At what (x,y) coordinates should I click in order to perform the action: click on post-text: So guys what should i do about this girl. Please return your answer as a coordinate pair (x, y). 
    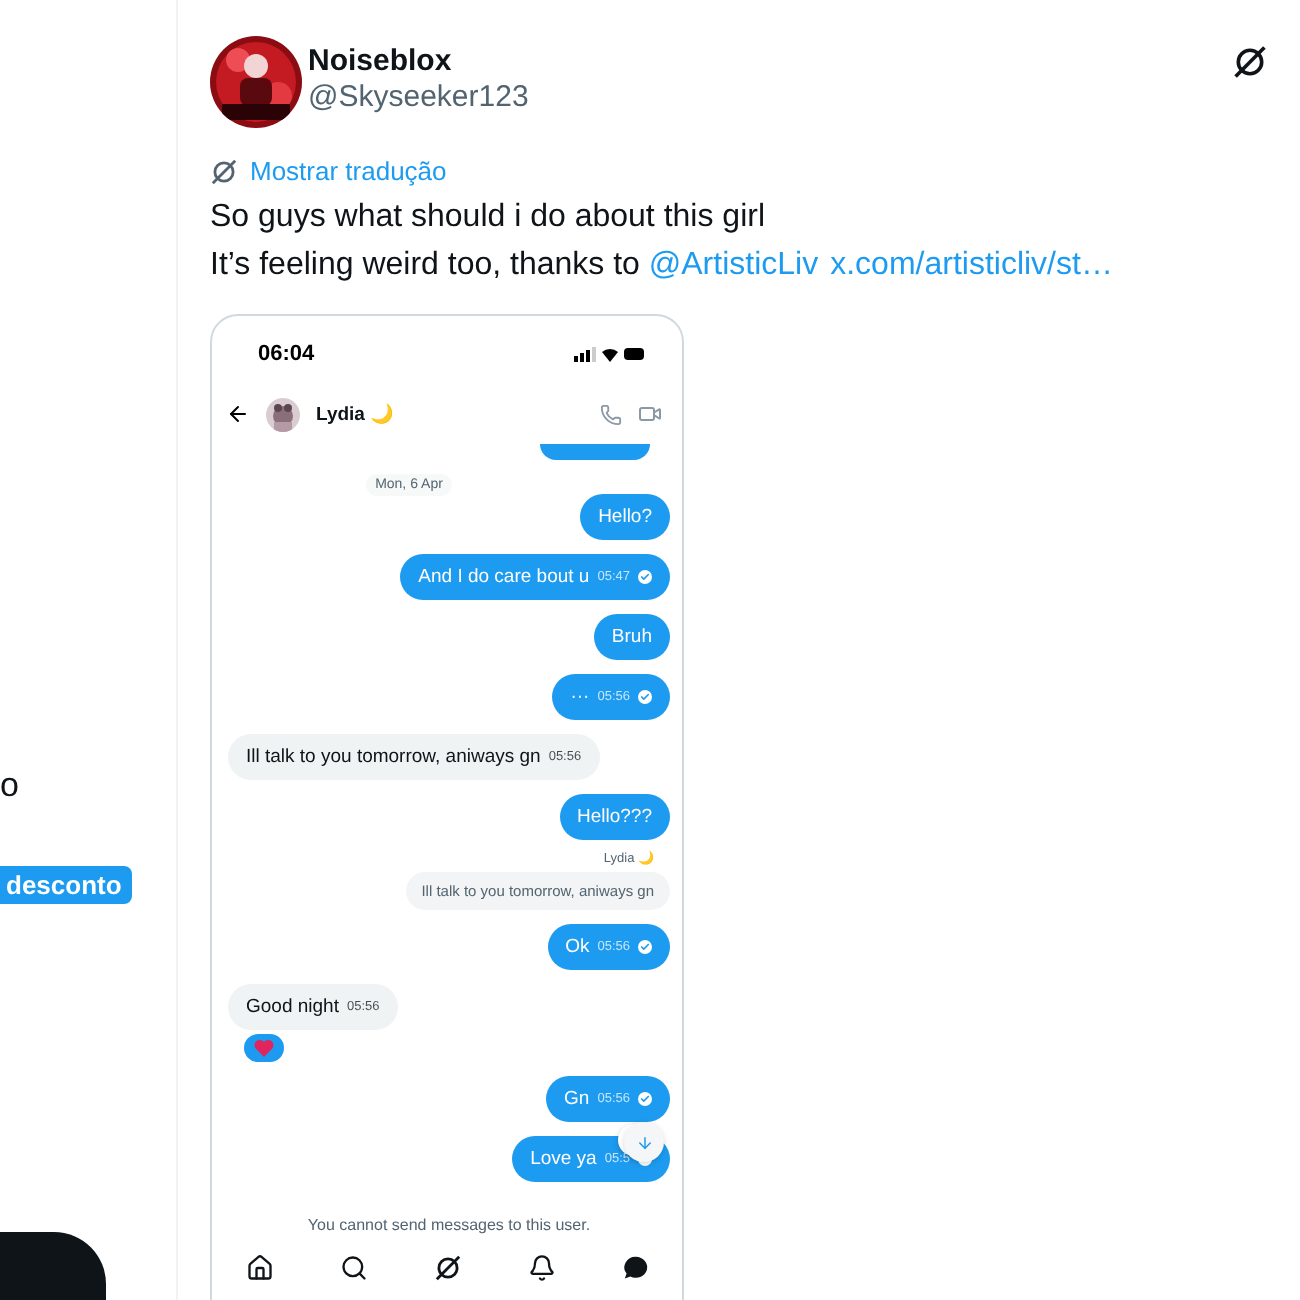
    Looking at the image, I should click on (488, 218).